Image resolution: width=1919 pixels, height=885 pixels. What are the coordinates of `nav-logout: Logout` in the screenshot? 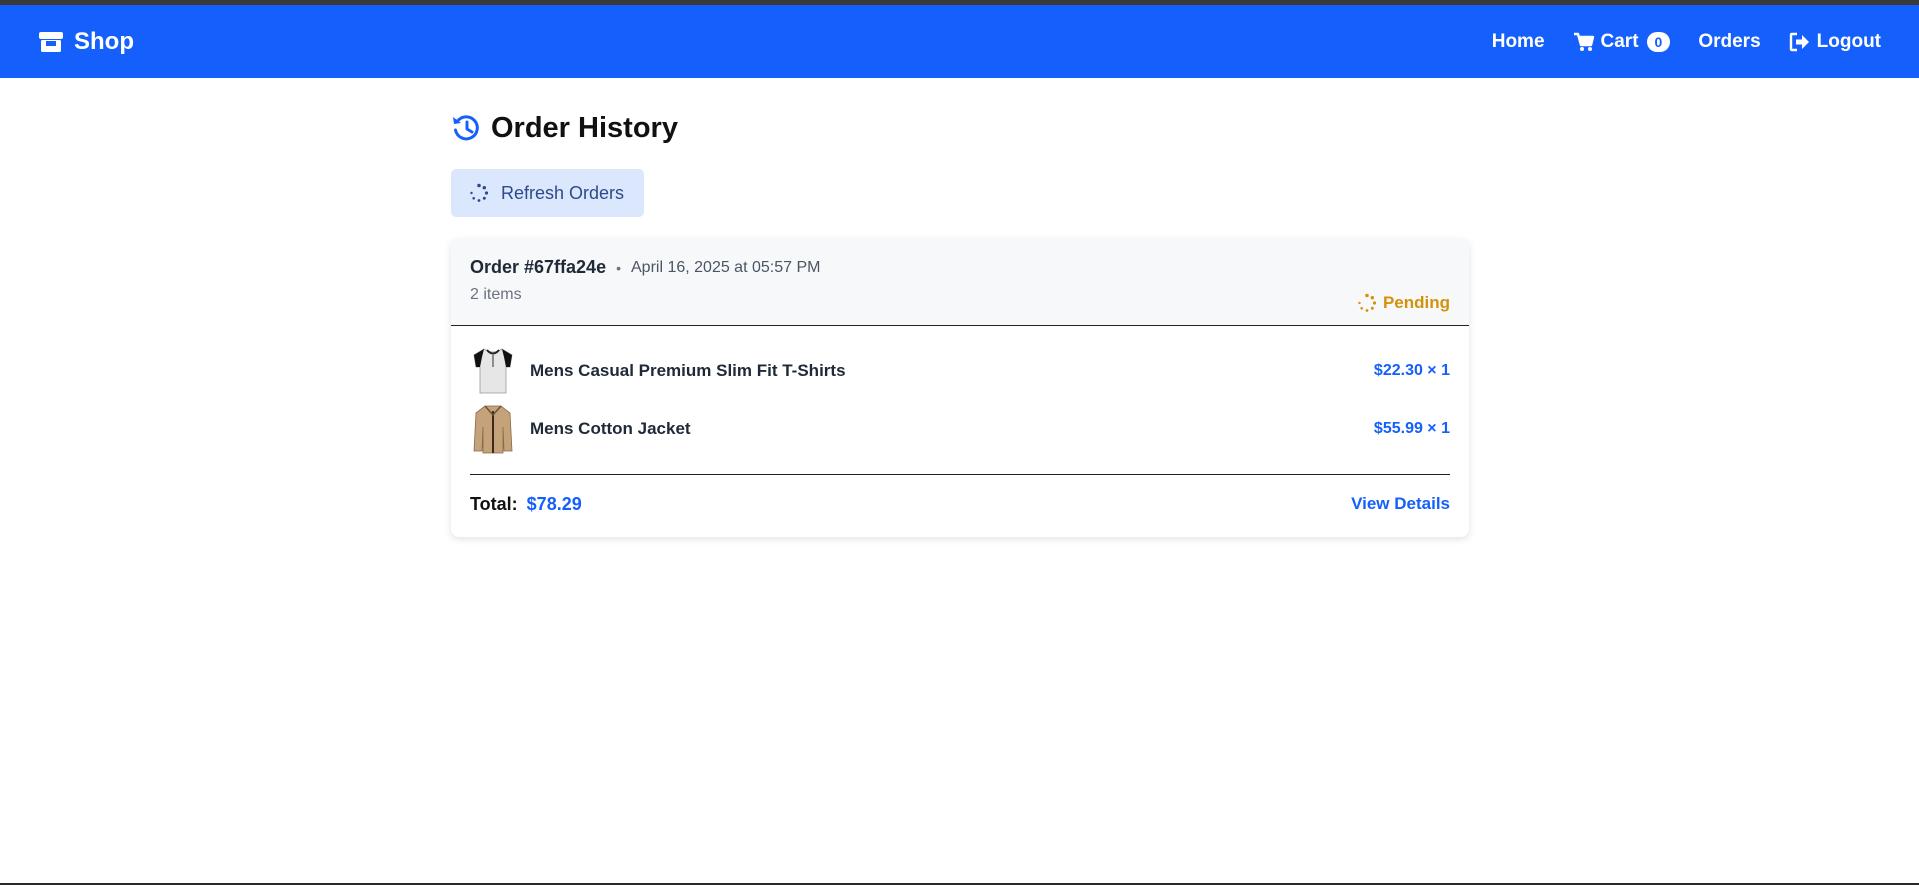 It's located at (1835, 42).